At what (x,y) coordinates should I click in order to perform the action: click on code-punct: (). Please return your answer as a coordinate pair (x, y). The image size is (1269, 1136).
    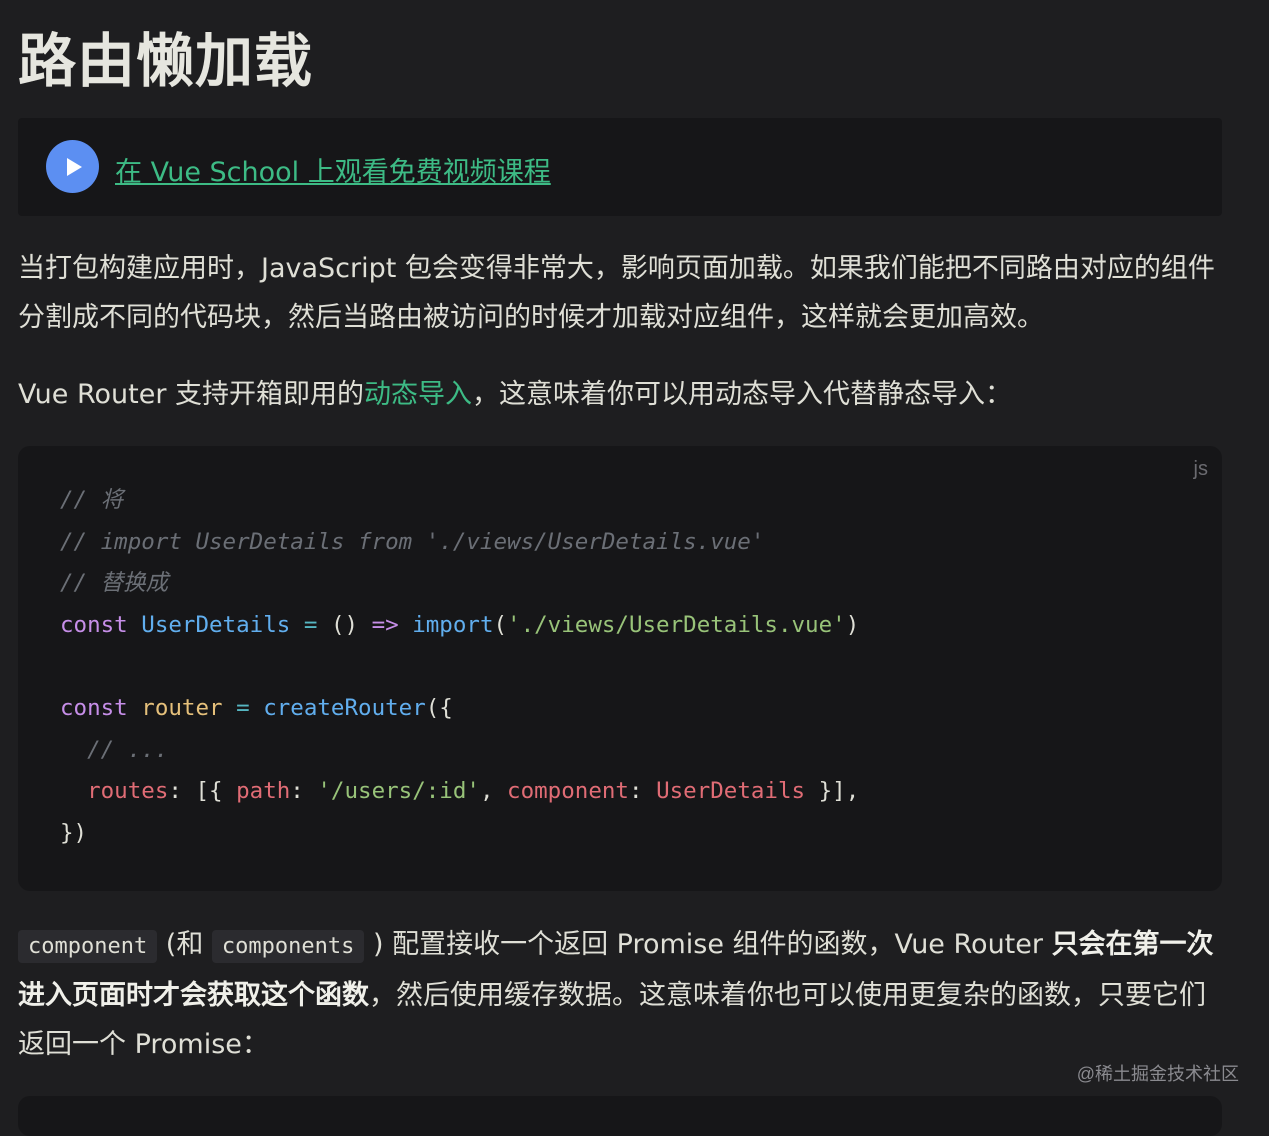
    Looking at the image, I should click on (344, 624).